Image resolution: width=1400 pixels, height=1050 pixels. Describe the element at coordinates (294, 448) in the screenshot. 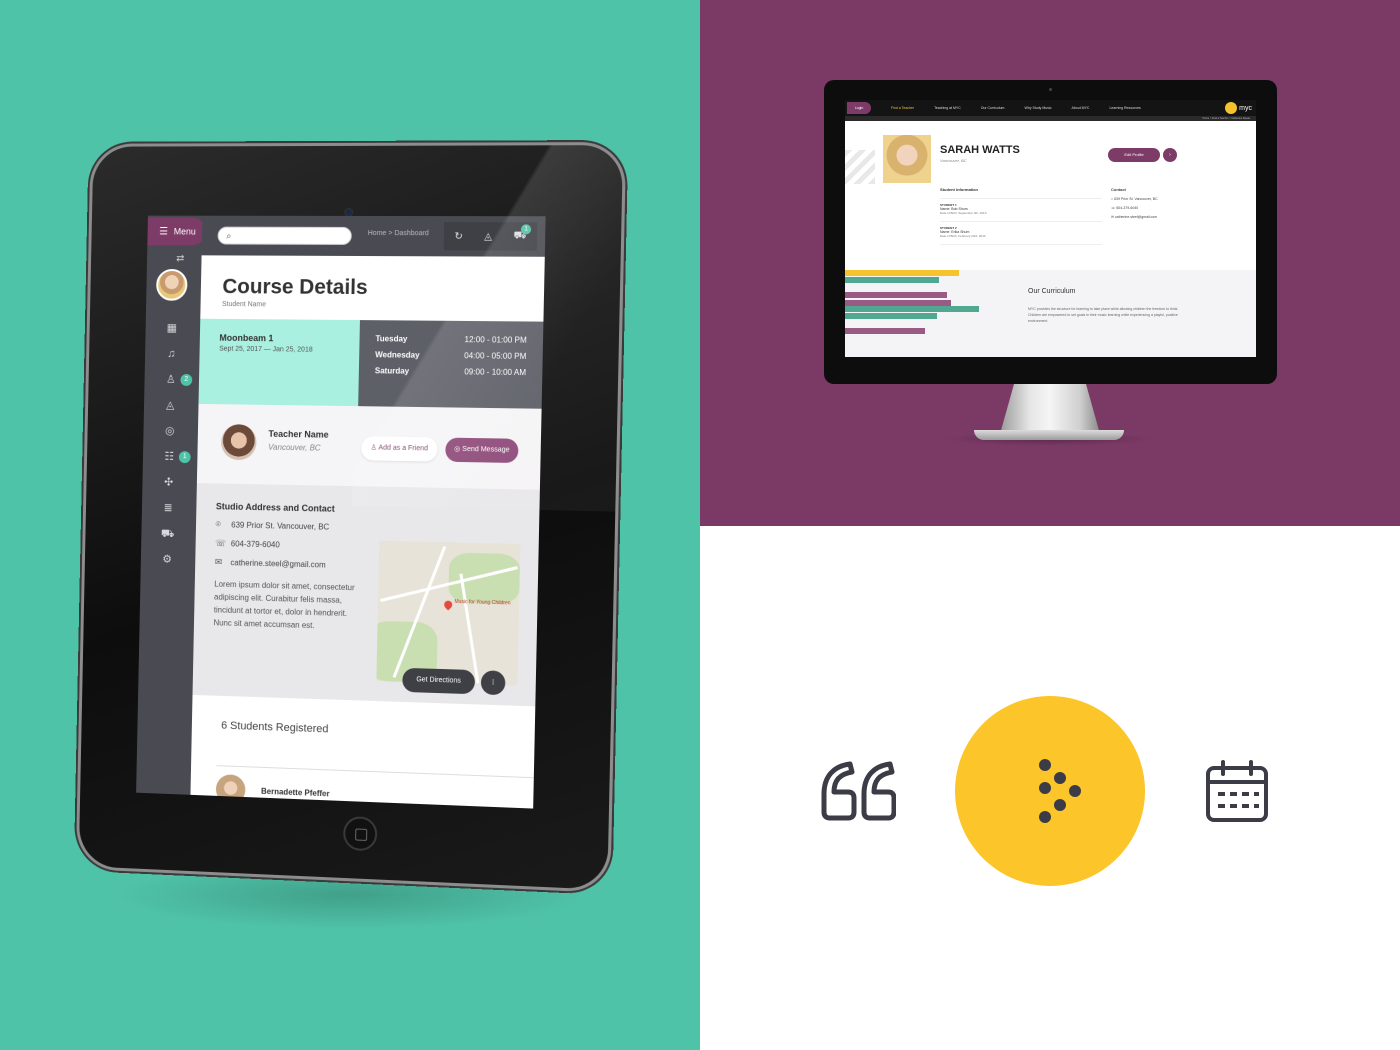

I see `teacher-location: Vancouver, BC` at that location.